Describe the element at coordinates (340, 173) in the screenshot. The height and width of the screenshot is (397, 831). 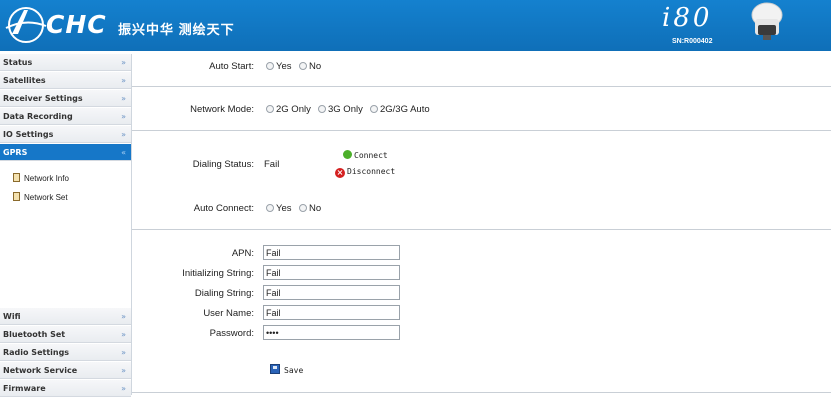
I see `disconnect-icon: ×` at that location.